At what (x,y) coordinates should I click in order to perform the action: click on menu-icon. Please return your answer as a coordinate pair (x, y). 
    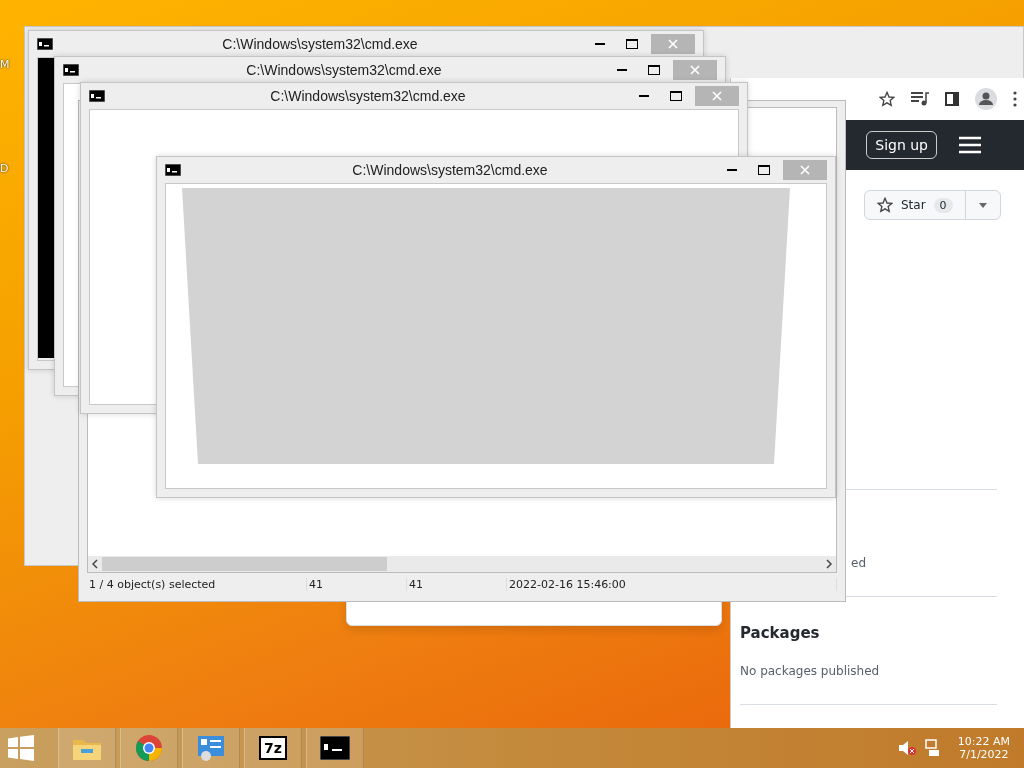
    Looking at the image, I should click on (970, 145).